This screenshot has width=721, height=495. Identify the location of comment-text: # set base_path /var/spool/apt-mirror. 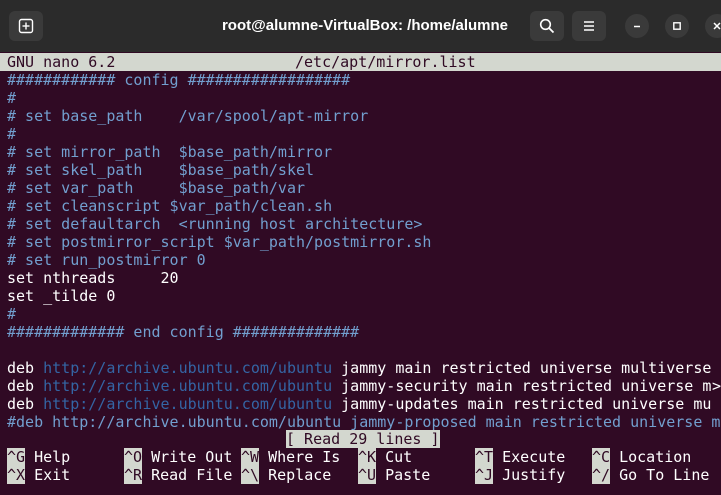
(188, 116).